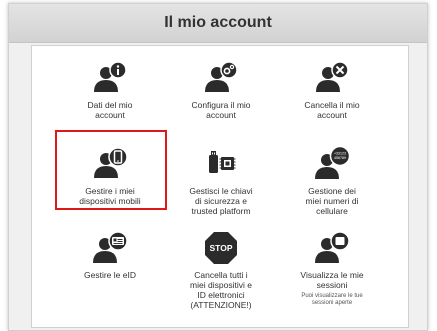 Image resolution: width=437 pixels, height=331 pixels. Describe the element at coordinates (332, 76) in the screenshot. I see `user-delete-icon` at that location.